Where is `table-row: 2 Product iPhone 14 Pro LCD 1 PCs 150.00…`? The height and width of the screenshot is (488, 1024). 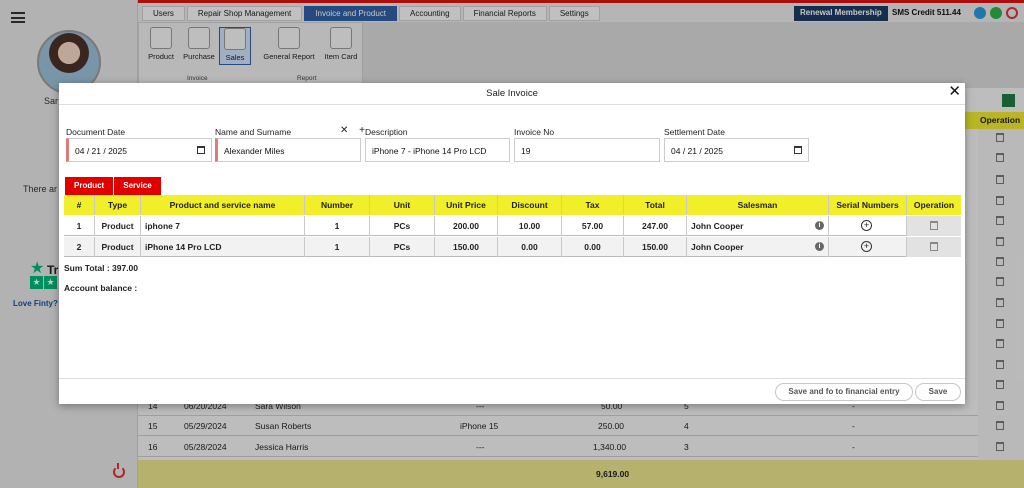 table-row: 2 Product iPhone 14 Pro LCD 1 PCs 150.00… is located at coordinates (512, 247).